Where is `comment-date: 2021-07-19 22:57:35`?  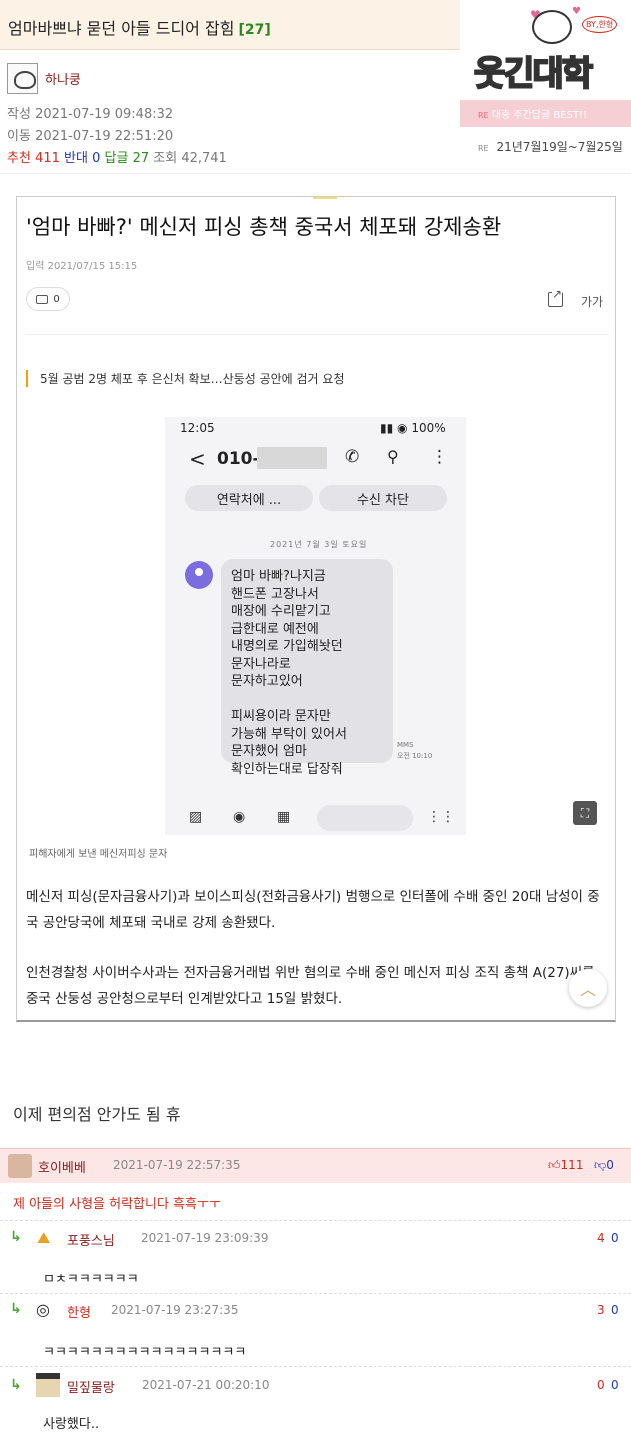 comment-date: 2021-07-19 22:57:35 is located at coordinates (177, 1165).